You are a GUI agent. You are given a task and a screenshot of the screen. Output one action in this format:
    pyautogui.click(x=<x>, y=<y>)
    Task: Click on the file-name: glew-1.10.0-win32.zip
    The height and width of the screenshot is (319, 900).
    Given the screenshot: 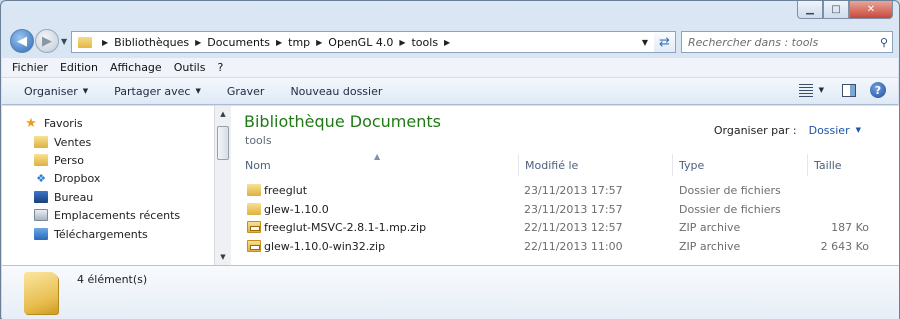 What is the action you would take?
    pyautogui.click(x=325, y=246)
    